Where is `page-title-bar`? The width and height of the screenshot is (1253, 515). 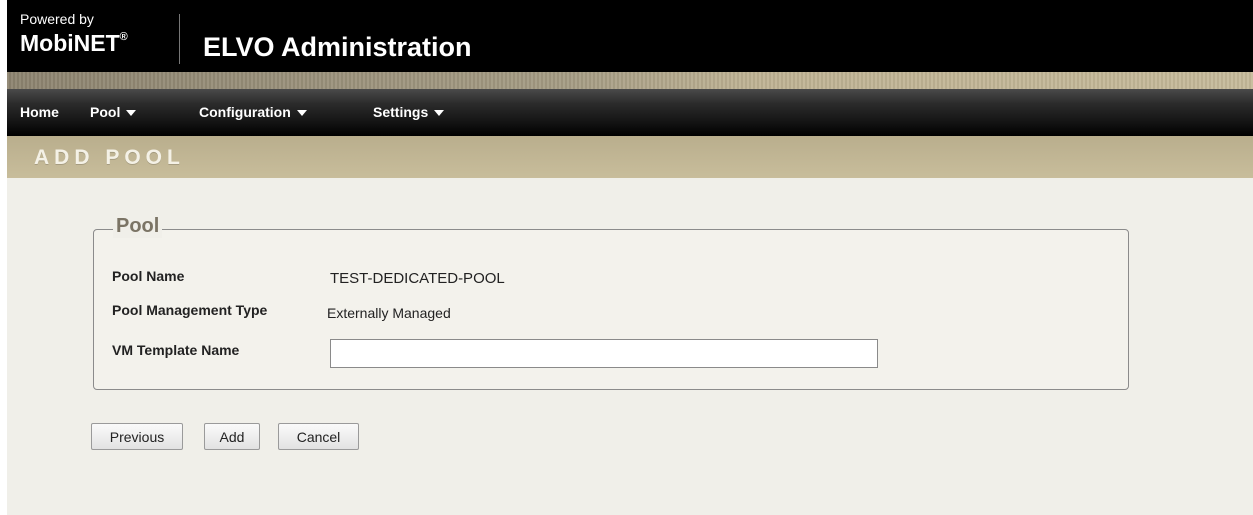 page-title-bar is located at coordinates (630, 157).